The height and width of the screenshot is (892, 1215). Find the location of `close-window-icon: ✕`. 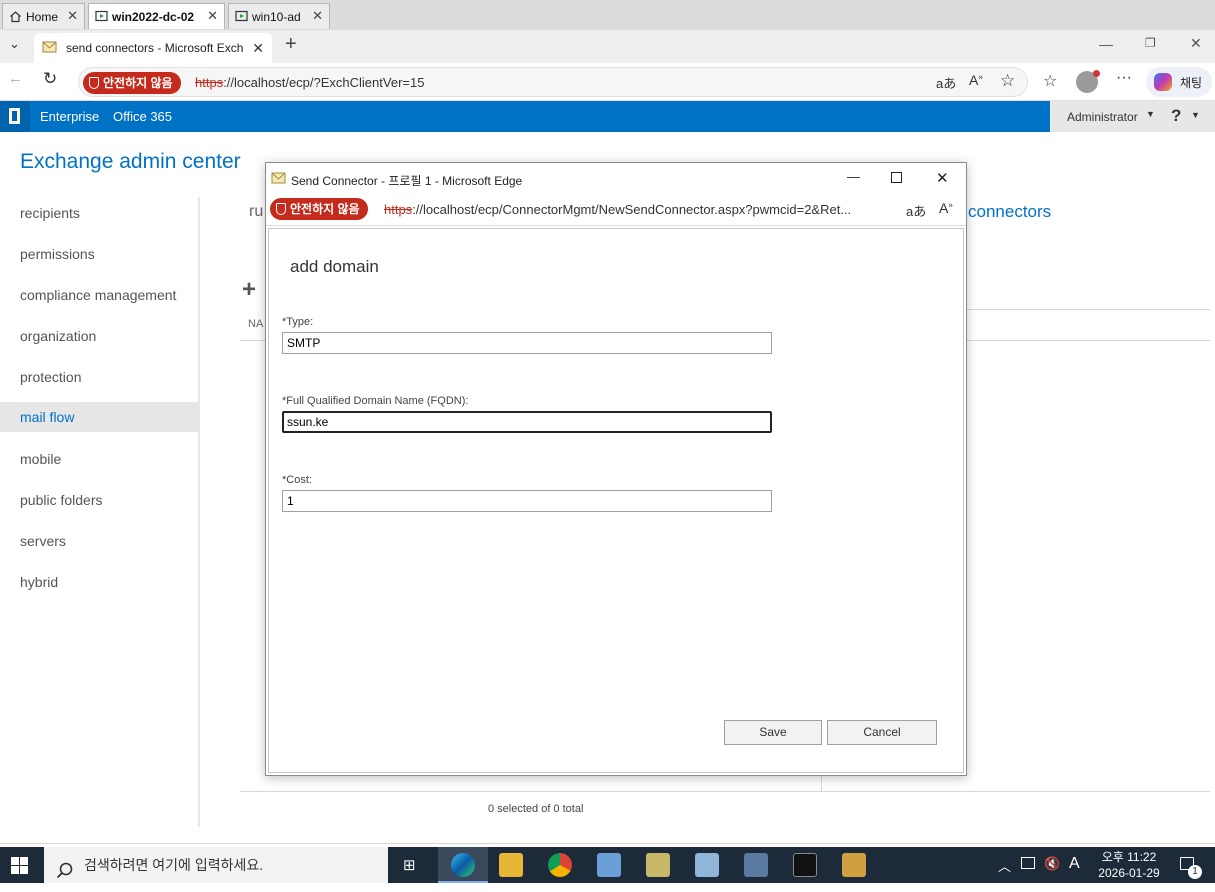

close-window-icon: ✕ is located at coordinates (1196, 43).